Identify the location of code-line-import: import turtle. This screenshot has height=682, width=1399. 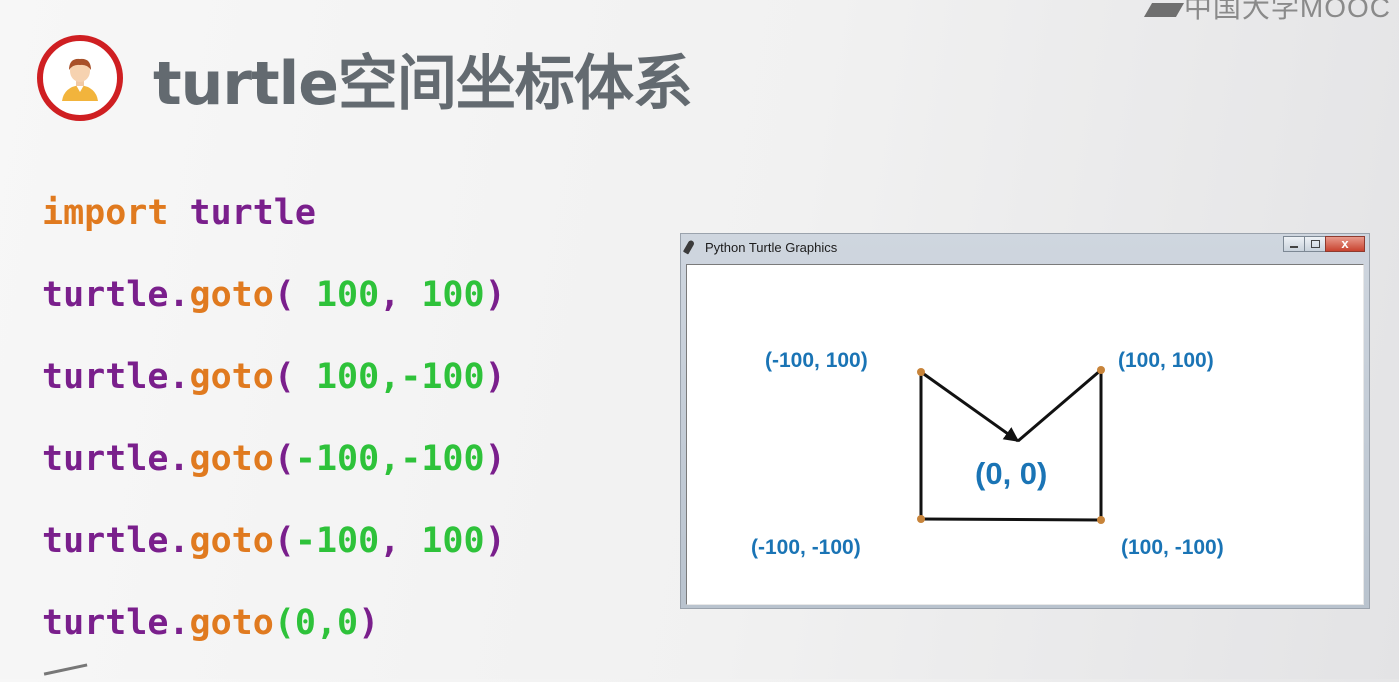
(274, 231).